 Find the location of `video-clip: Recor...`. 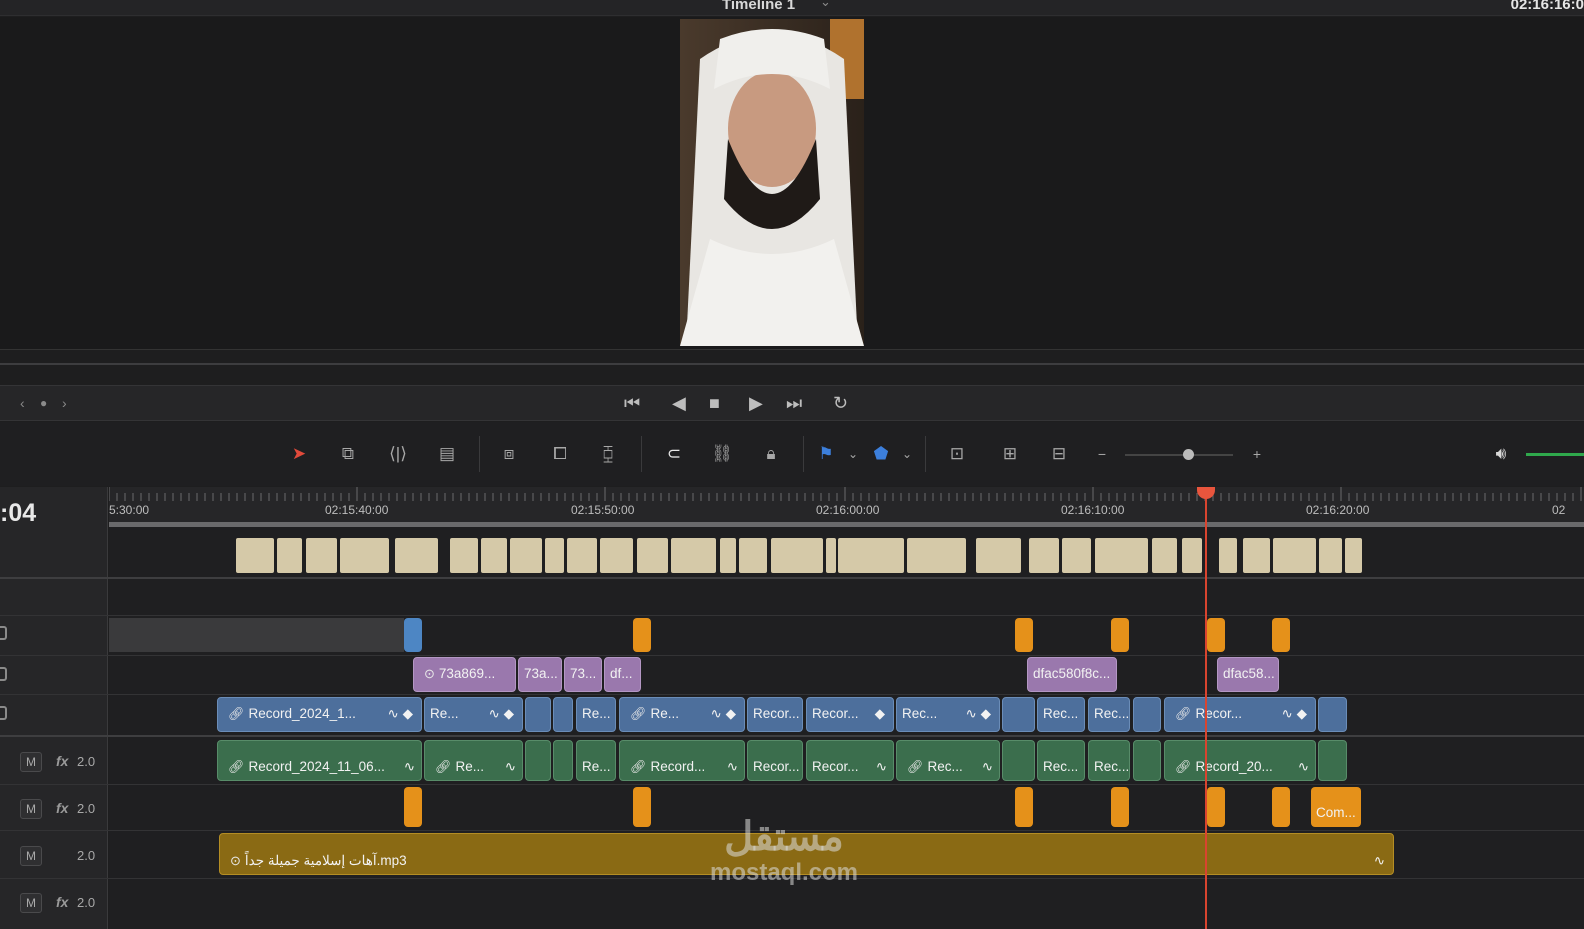

video-clip: Recor... is located at coordinates (775, 714).